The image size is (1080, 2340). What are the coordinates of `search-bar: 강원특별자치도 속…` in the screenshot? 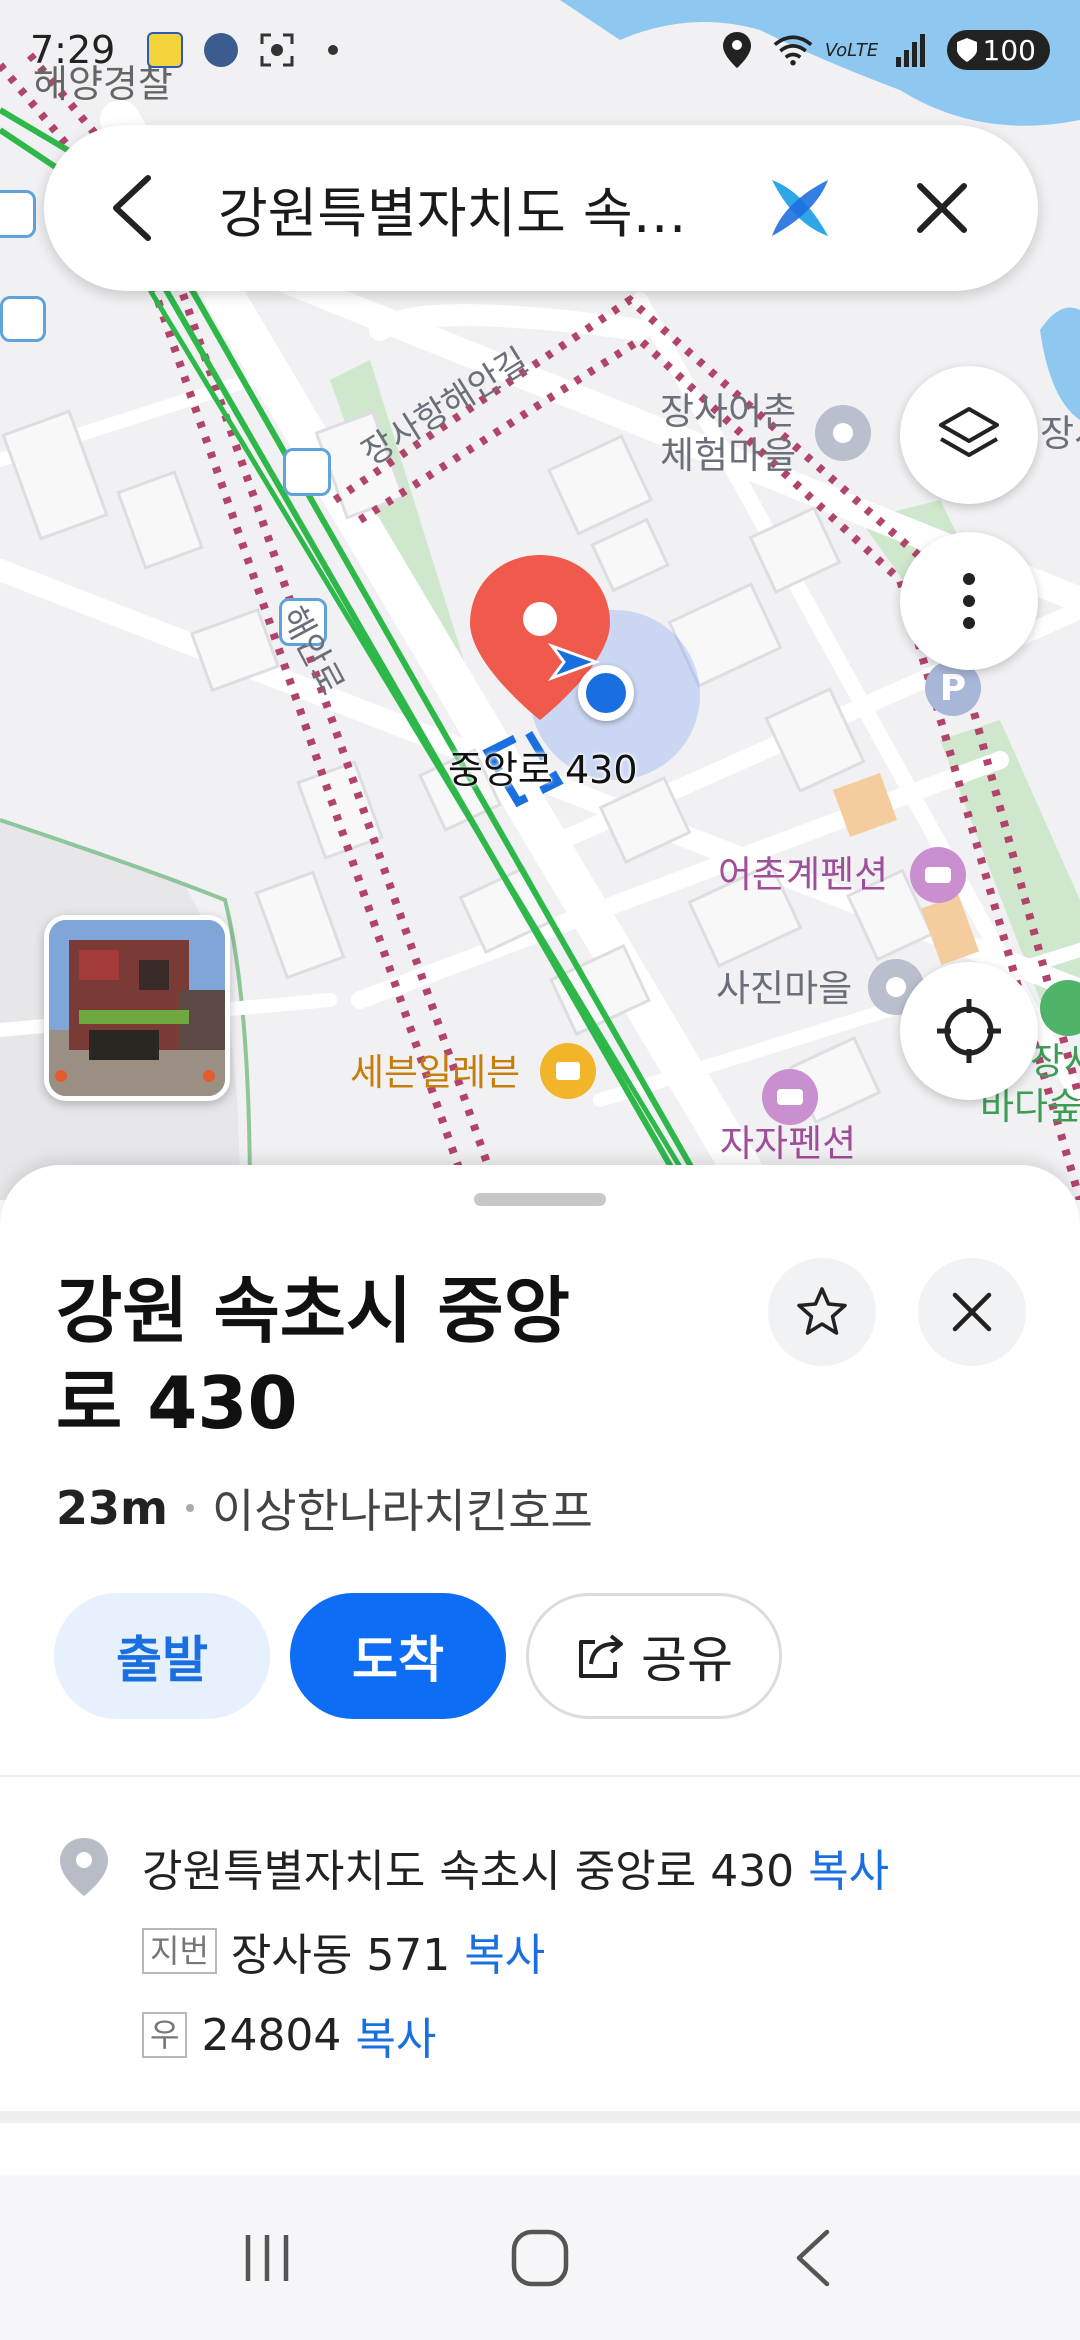 It's located at (541, 208).